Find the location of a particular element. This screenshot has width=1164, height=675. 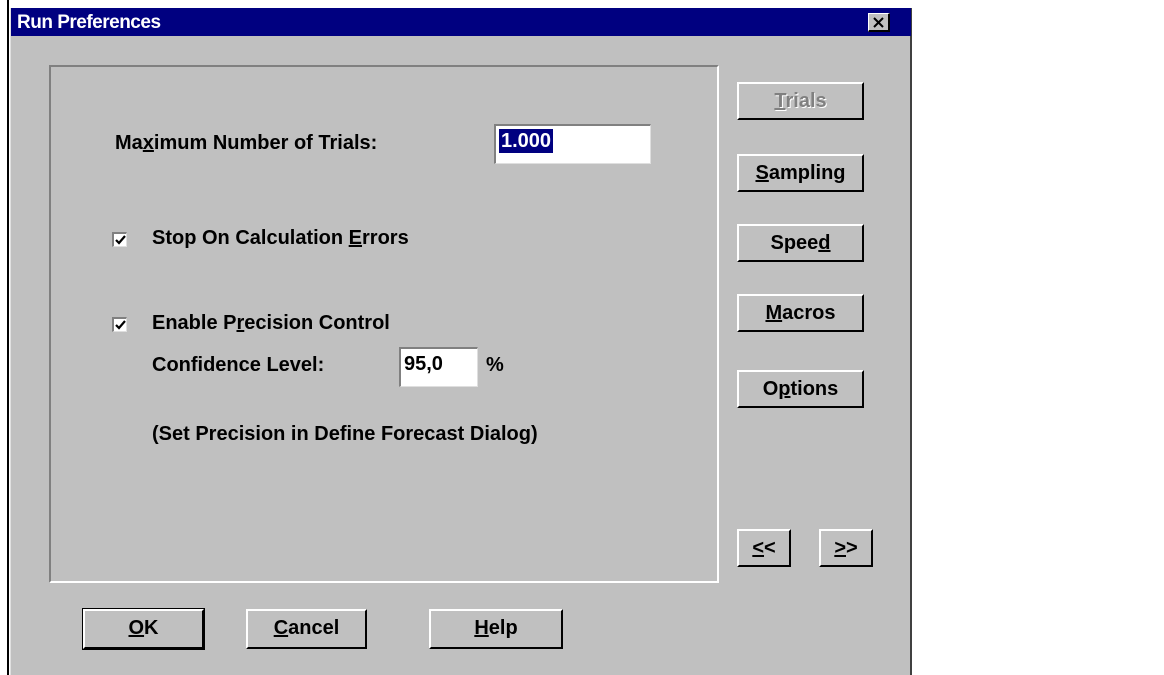

confidence-level-input: 95,0 is located at coordinates (438, 367).